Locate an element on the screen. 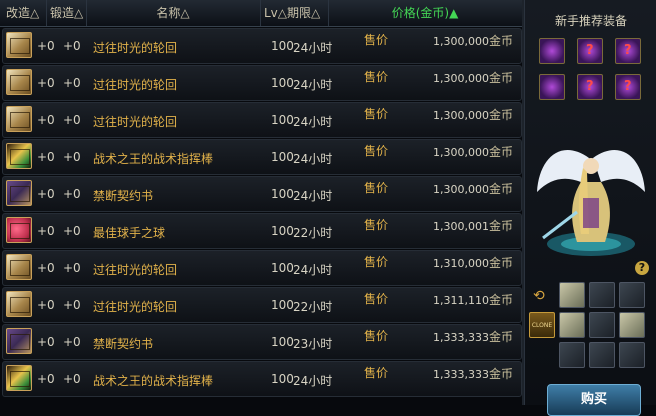  sort-name-header: 名称△ is located at coordinates (173, 13).